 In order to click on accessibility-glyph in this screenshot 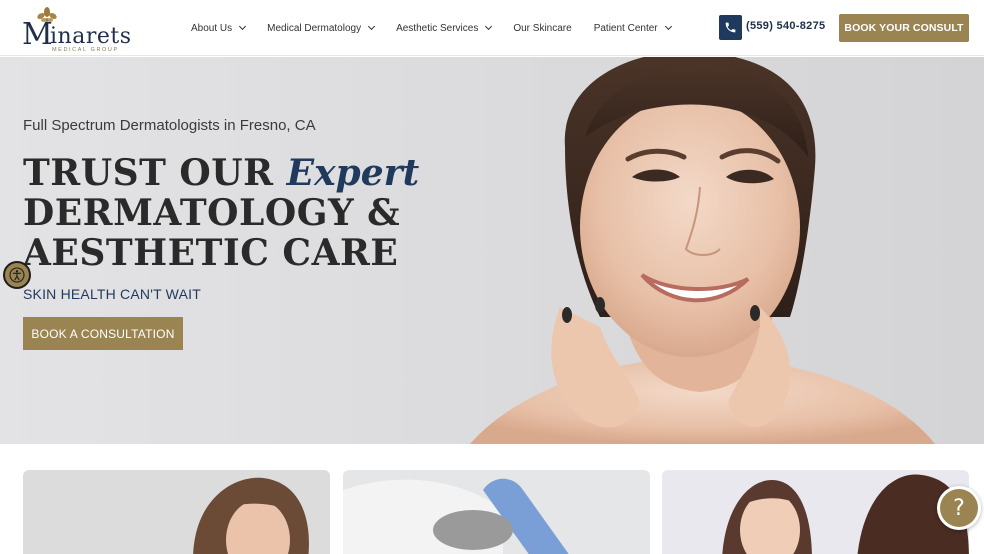, I will do `click(17, 275)`.